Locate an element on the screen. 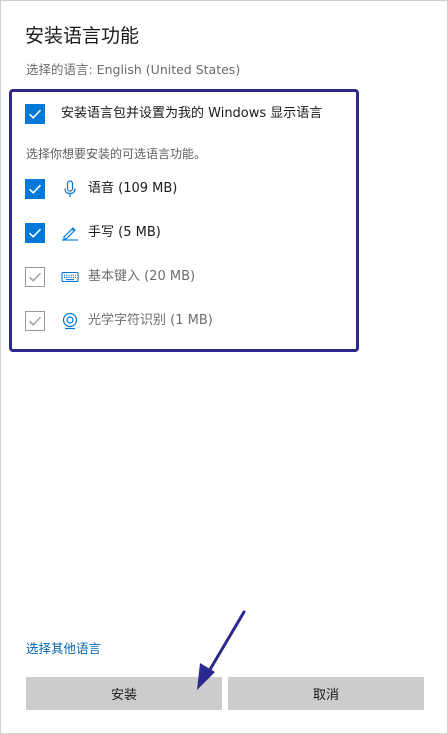 Image resolution: width=448 pixels, height=734 pixels. basic-typing-label: 基本键入 (20 MB) is located at coordinates (142, 276).